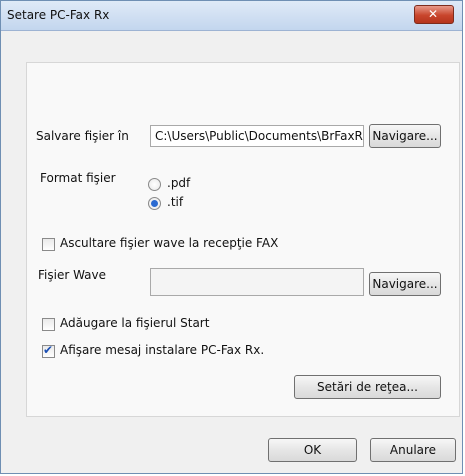 This screenshot has height=476, width=465. What do you see at coordinates (175, 202) in the screenshot?
I see `radio-tif-label: .tif` at bounding box center [175, 202].